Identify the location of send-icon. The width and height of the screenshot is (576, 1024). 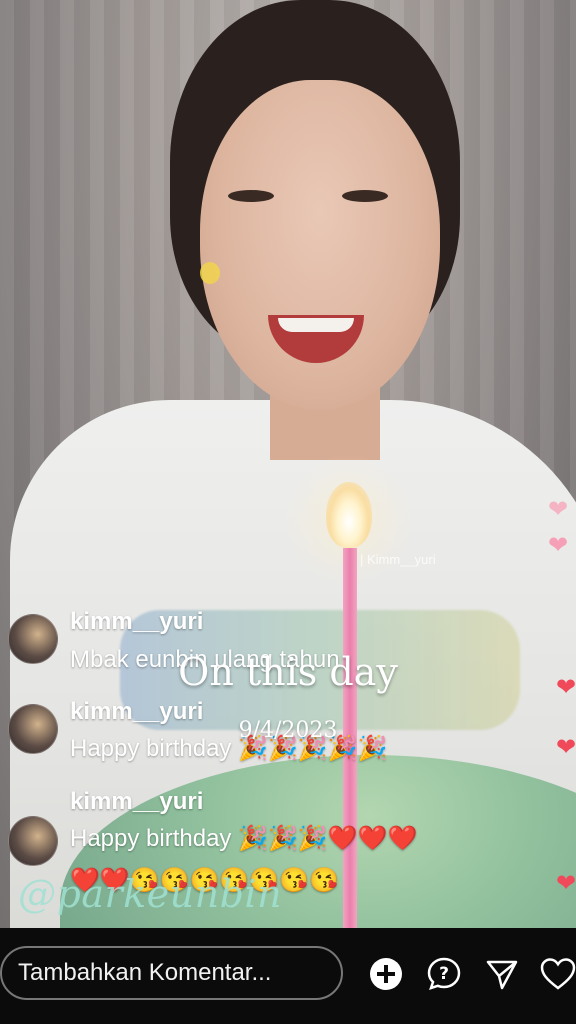
(502, 974).